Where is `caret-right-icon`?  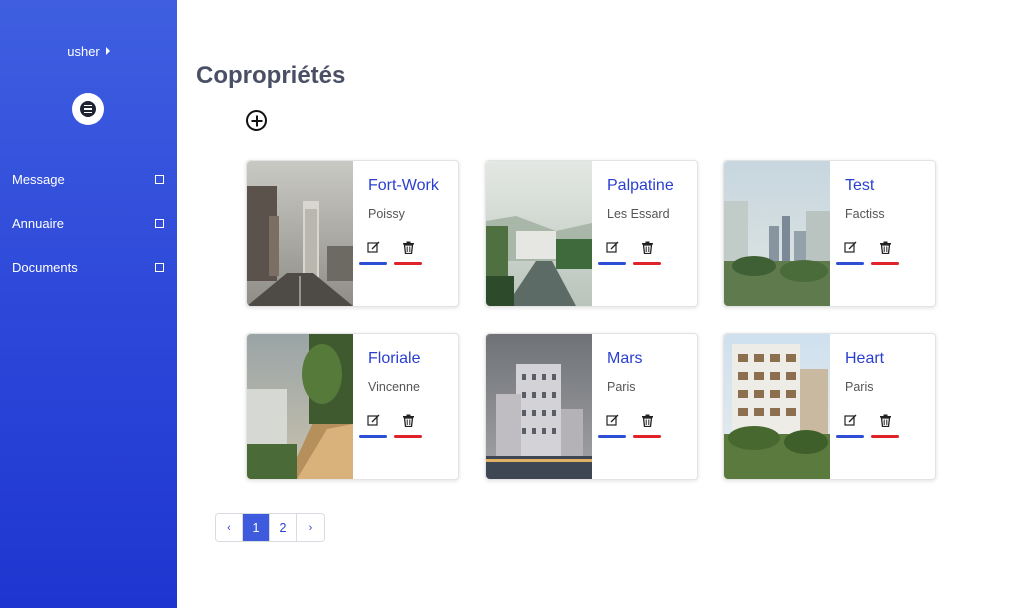
caret-right-icon is located at coordinates (107, 51).